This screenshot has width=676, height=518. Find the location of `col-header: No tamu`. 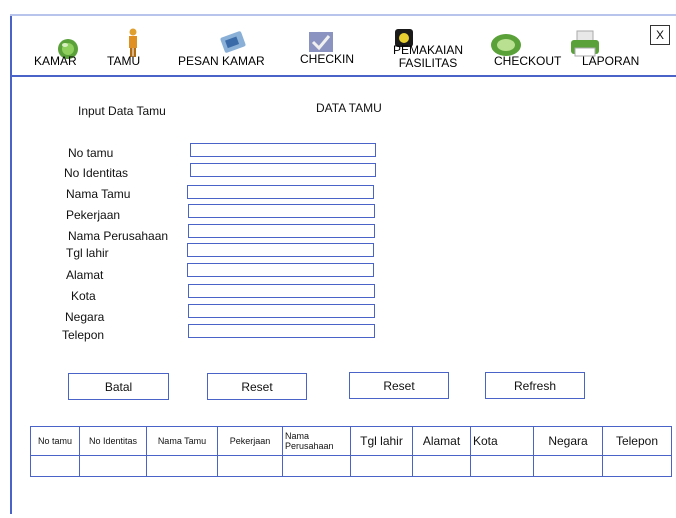

col-header: No tamu is located at coordinates (55, 441).